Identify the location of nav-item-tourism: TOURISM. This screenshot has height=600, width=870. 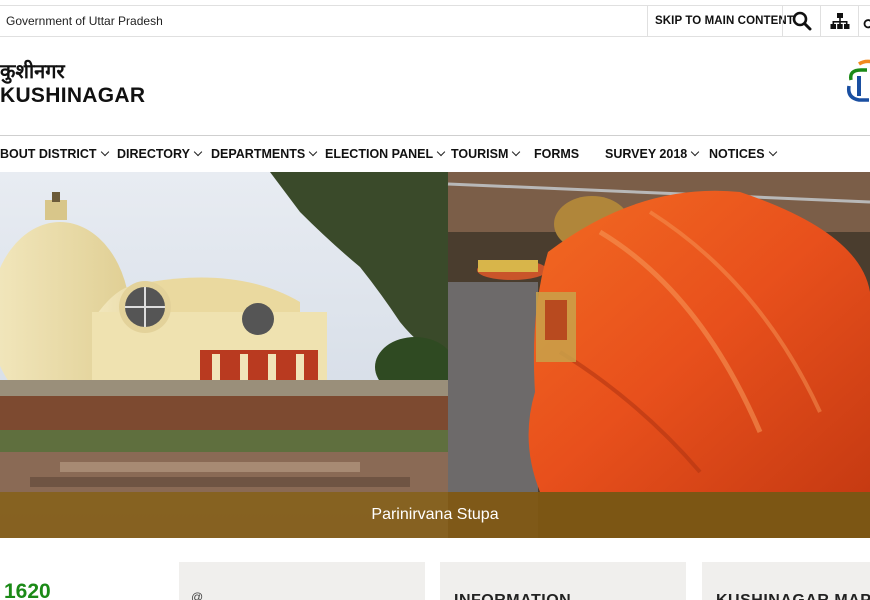
(486, 154).